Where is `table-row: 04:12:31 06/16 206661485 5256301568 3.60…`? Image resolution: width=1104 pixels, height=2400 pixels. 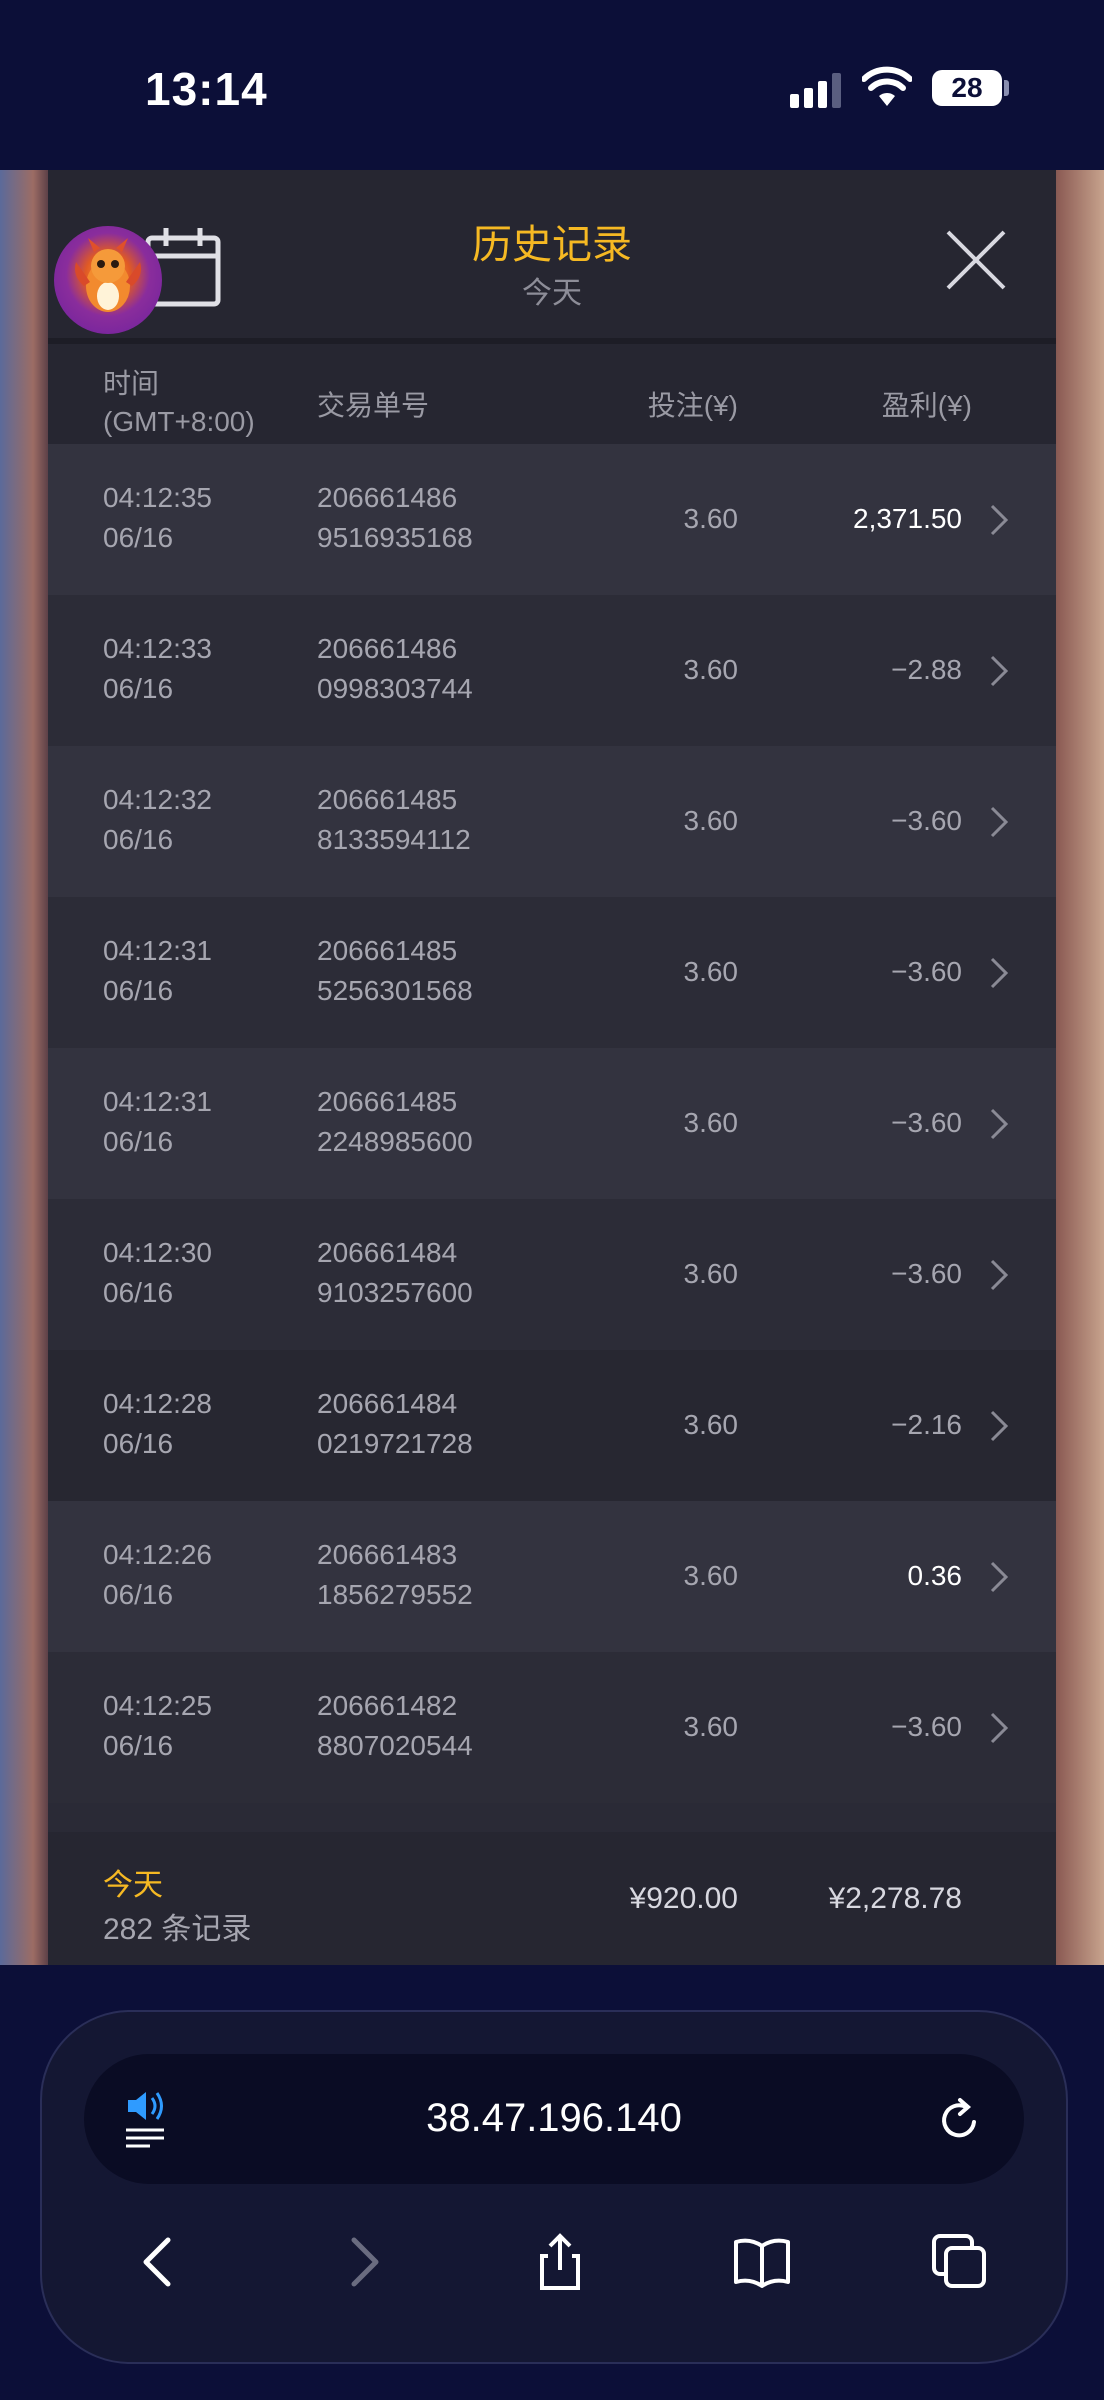
table-row: 04:12:31 06/16 206661485 5256301568 3.60… is located at coordinates (552, 972).